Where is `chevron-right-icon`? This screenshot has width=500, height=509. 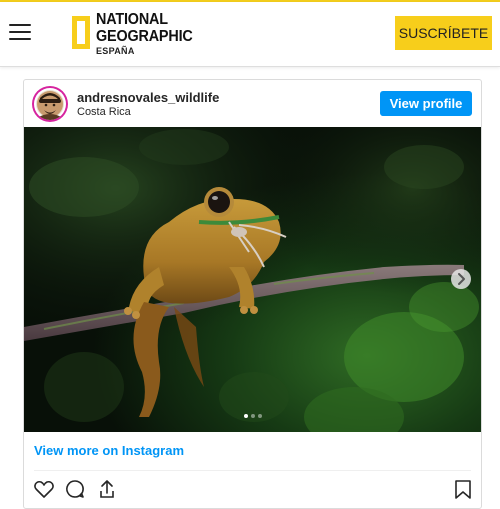
chevron-right-icon is located at coordinates (461, 279).